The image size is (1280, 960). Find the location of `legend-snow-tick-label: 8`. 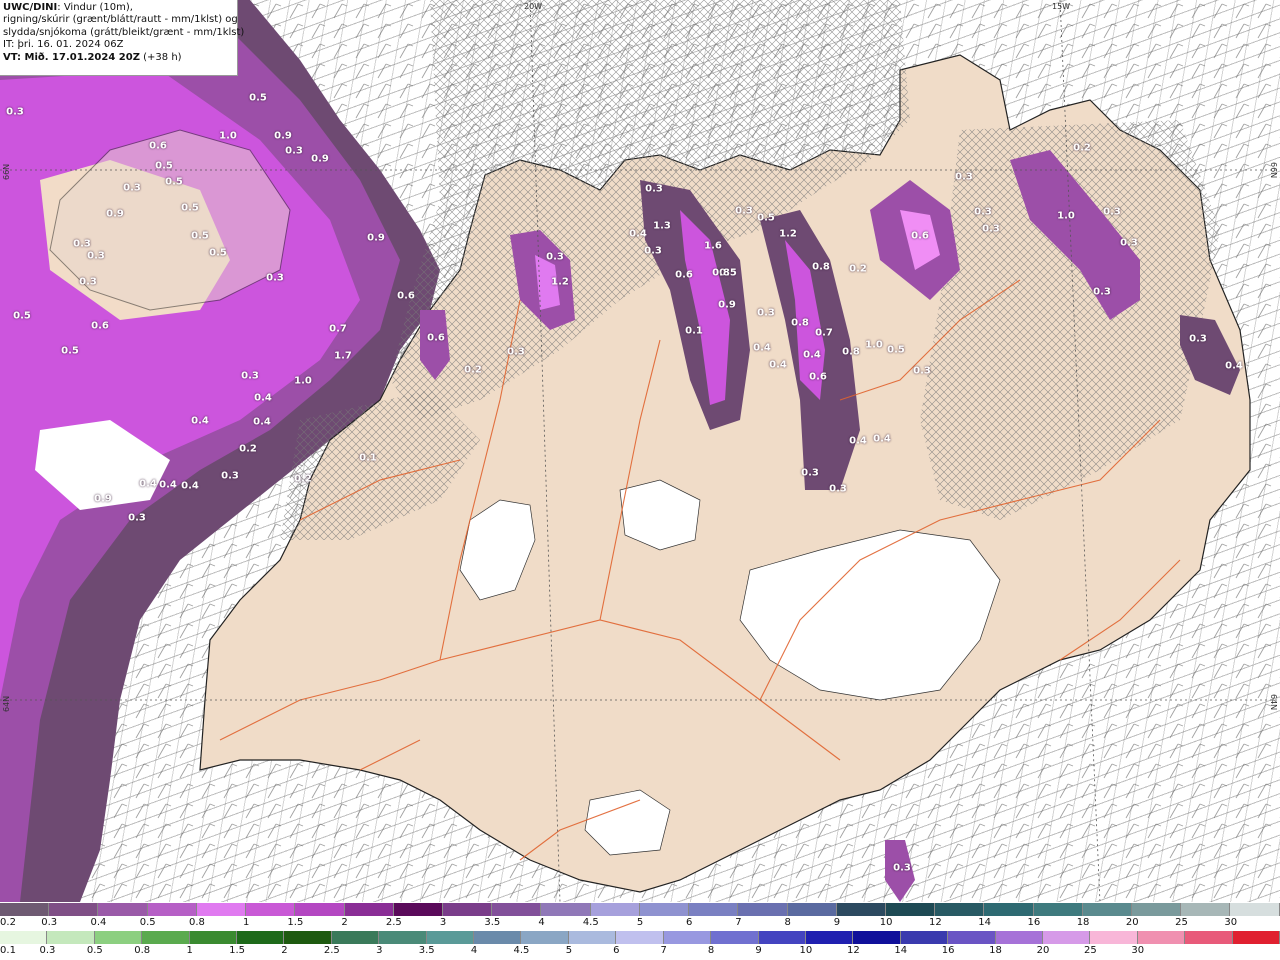

legend-snow-tick-label: 8 is located at coordinates (787, 922).